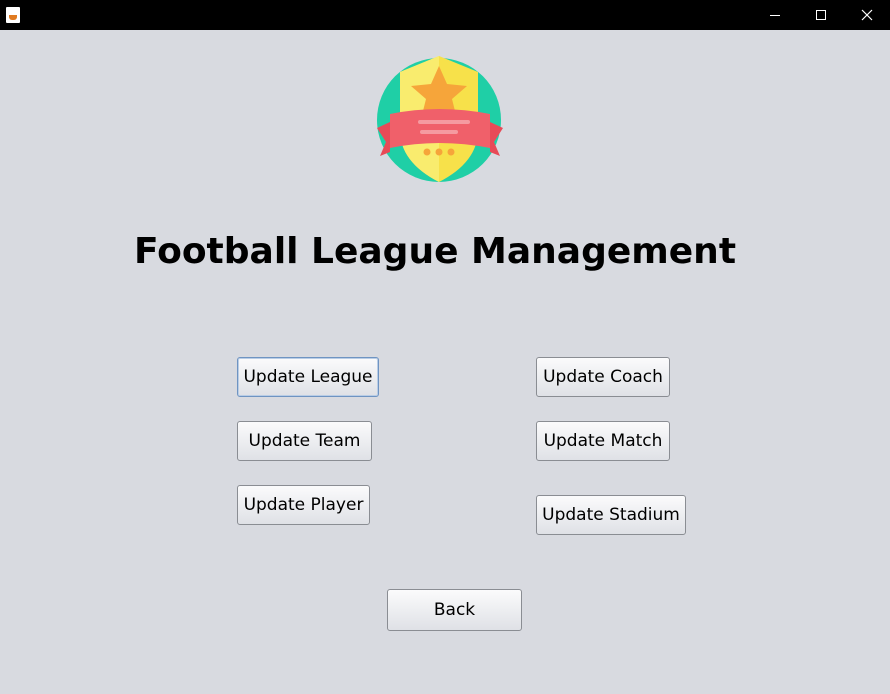  Describe the element at coordinates (611, 515) in the screenshot. I see `update-stadium-button: Update Stadium` at that location.